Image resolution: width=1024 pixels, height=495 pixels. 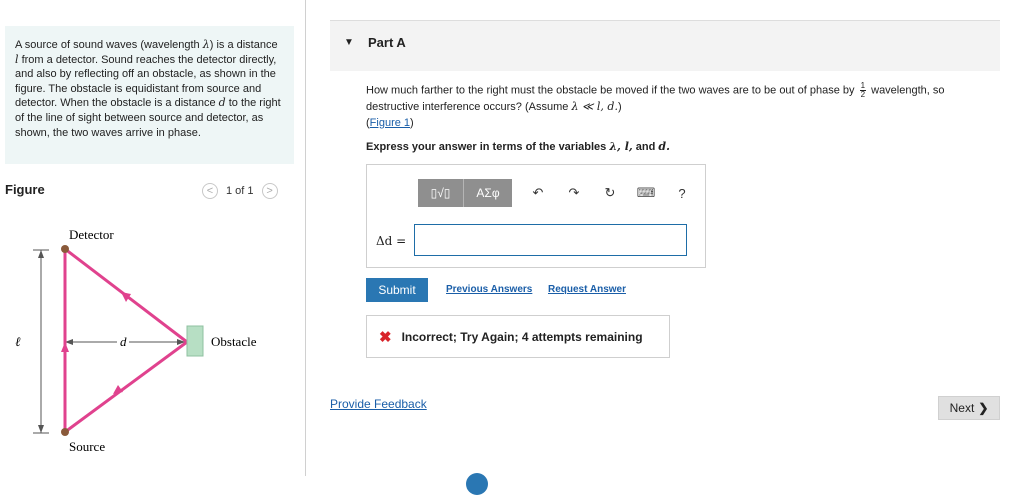 I want to click on math-toolbar: ▯√▯ ΑΣφ ↶ ↷ ↻ ⌨ ?, so click(x=556, y=193).